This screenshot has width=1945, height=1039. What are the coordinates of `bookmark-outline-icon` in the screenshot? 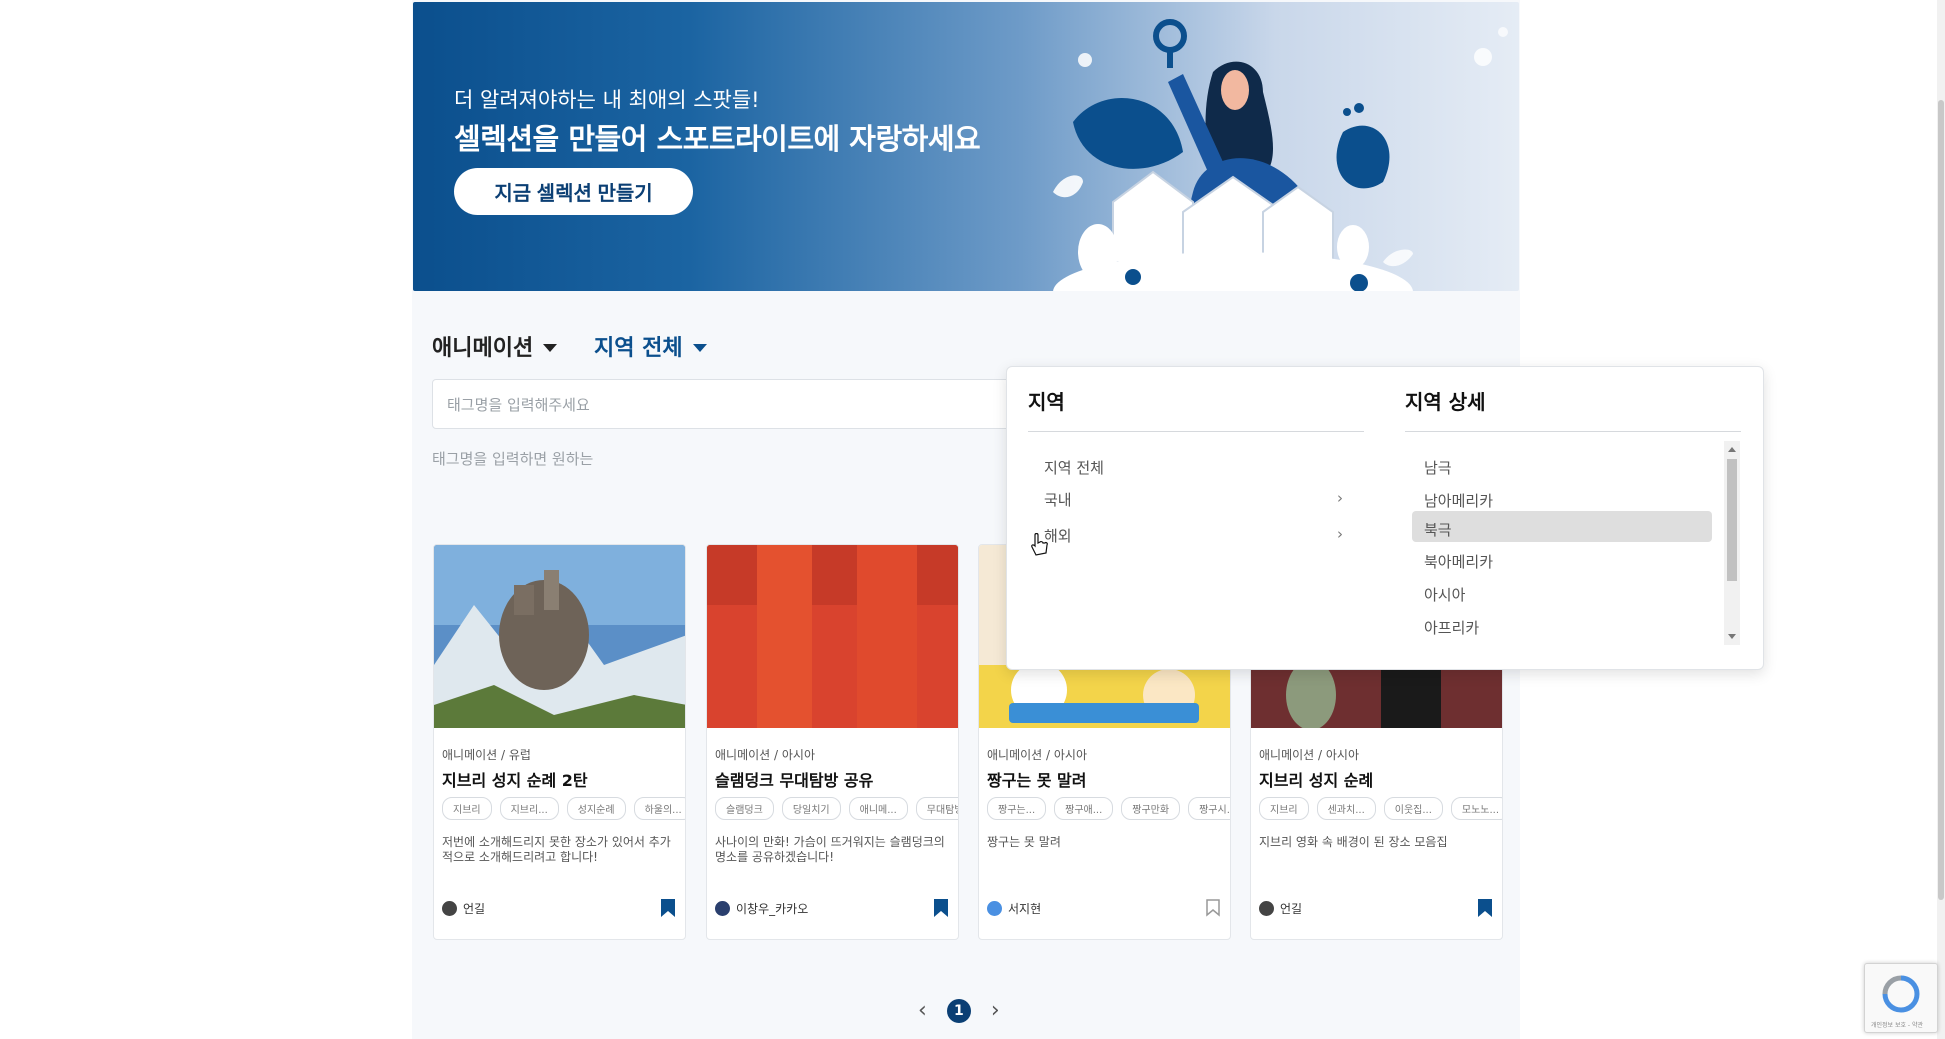 It's located at (1213, 908).